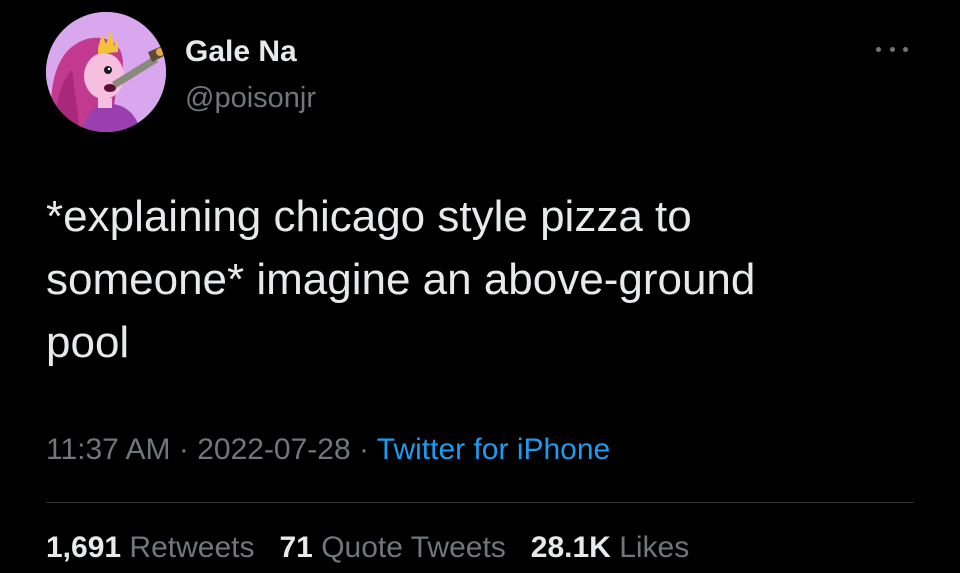 Image resolution: width=960 pixels, height=573 pixels. I want to click on retweets-stat: 1,691 Retweets, so click(150, 547).